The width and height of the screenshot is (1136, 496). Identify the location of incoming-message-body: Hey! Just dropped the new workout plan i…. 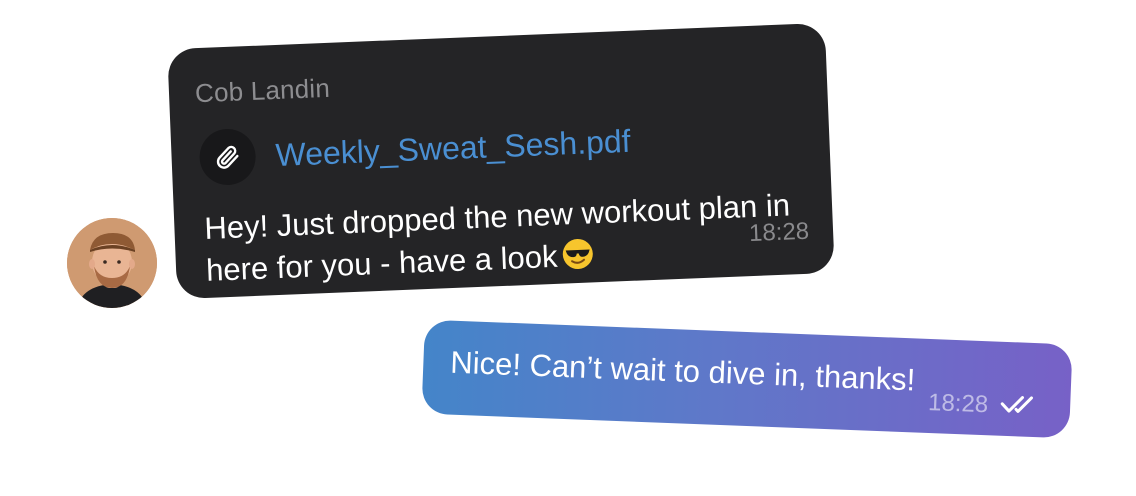
(497, 237).